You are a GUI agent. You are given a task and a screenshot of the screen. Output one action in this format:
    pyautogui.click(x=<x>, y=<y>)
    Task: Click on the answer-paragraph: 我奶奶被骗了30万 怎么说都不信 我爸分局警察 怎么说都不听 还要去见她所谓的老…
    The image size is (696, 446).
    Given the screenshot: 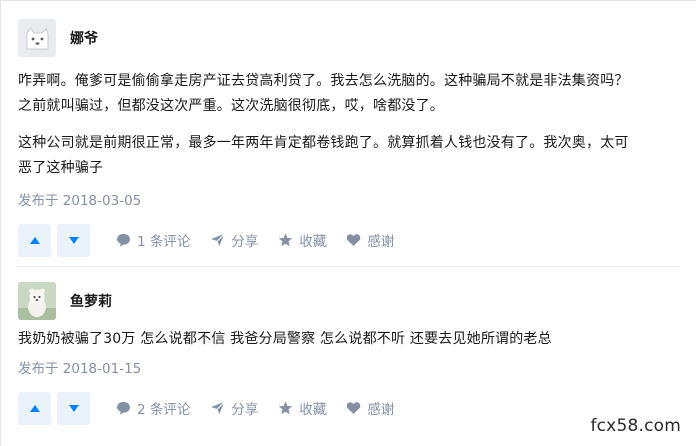 What is the action you would take?
    pyautogui.click(x=285, y=339)
    